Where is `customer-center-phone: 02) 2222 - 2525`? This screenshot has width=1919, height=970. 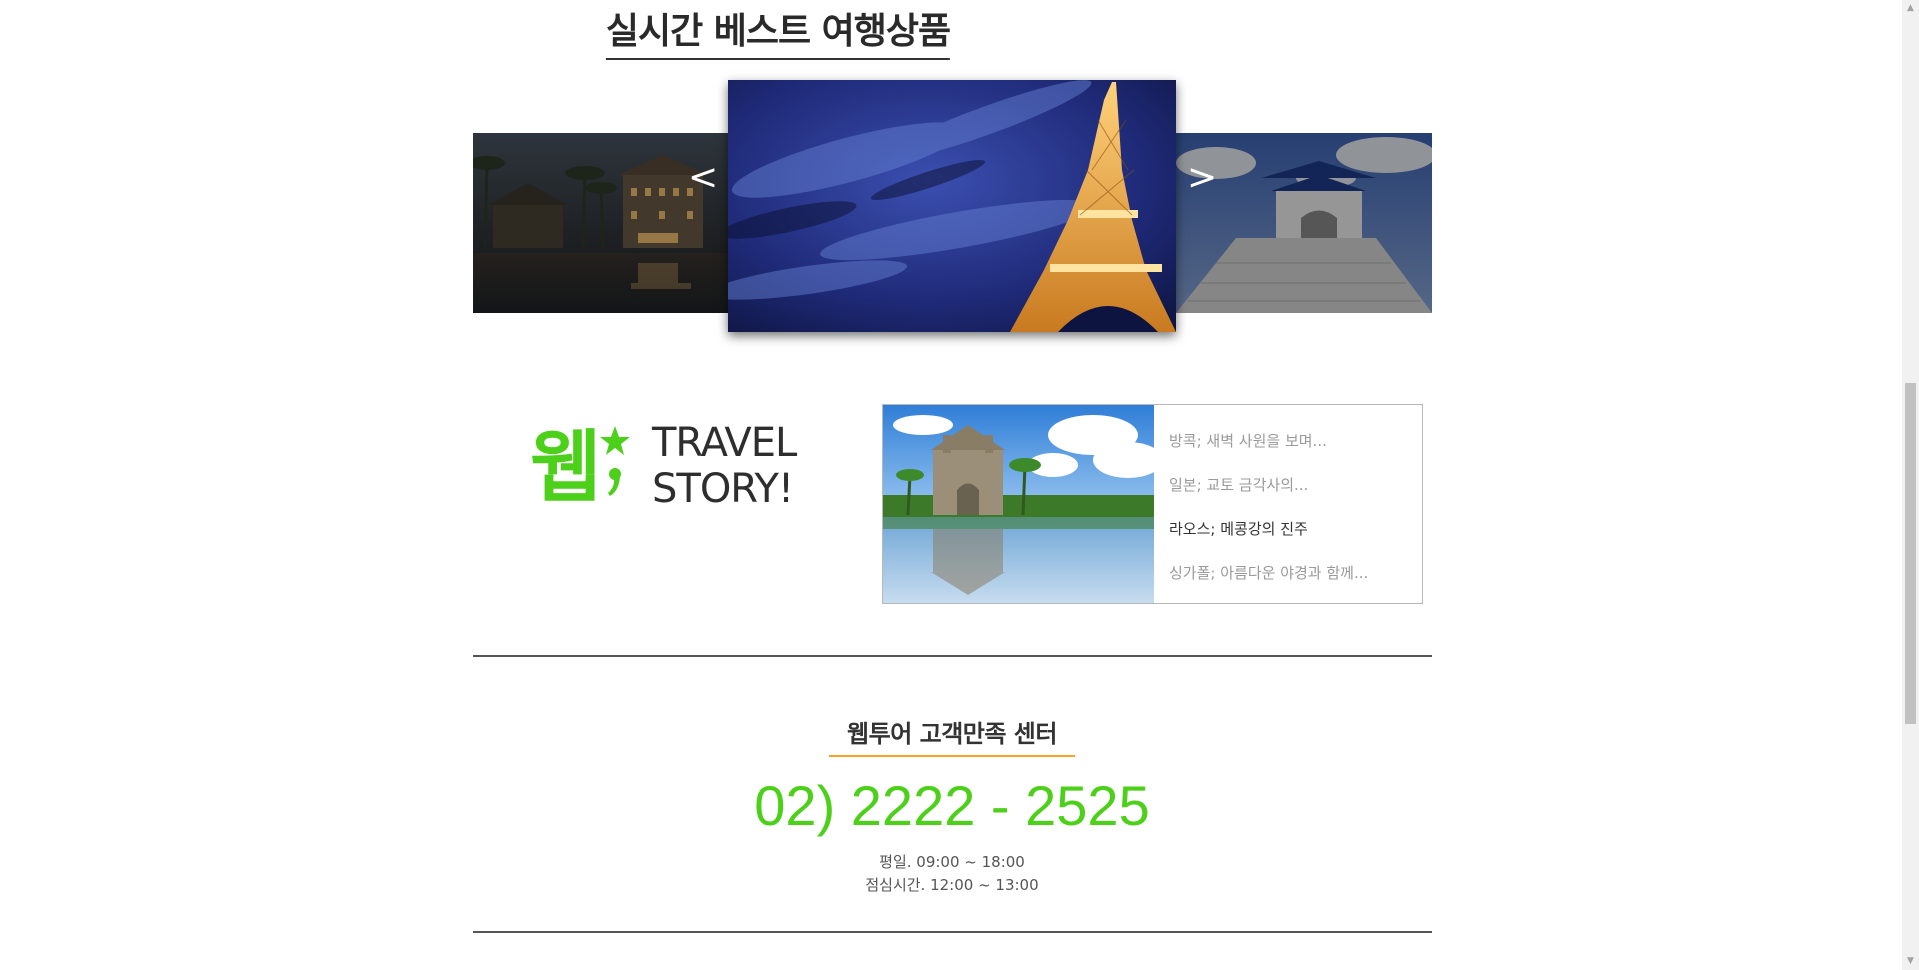 customer-center-phone: 02) 2222 - 2525 is located at coordinates (952, 805).